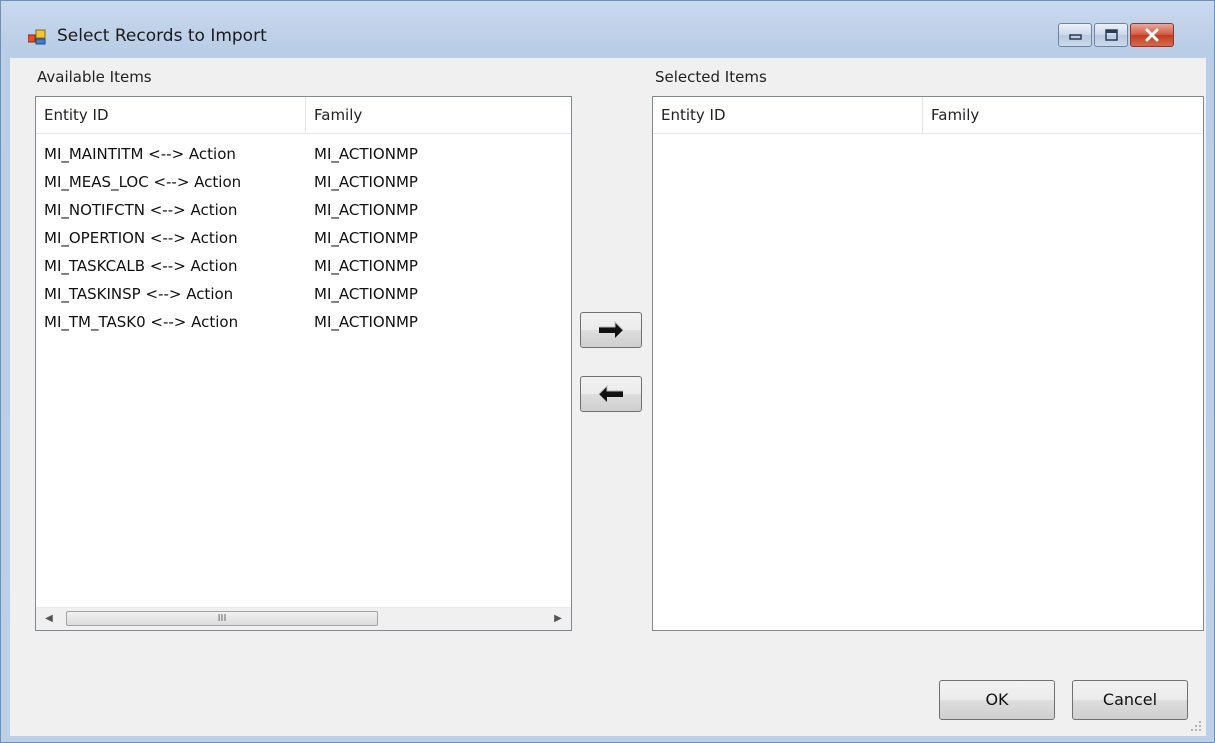 This screenshot has width=1215, height=743. What do you see at coordinates (49, 619) in the screenshot?
I see `scroll-left-arrow-icon: ◀` at bounding box center [49, 619].